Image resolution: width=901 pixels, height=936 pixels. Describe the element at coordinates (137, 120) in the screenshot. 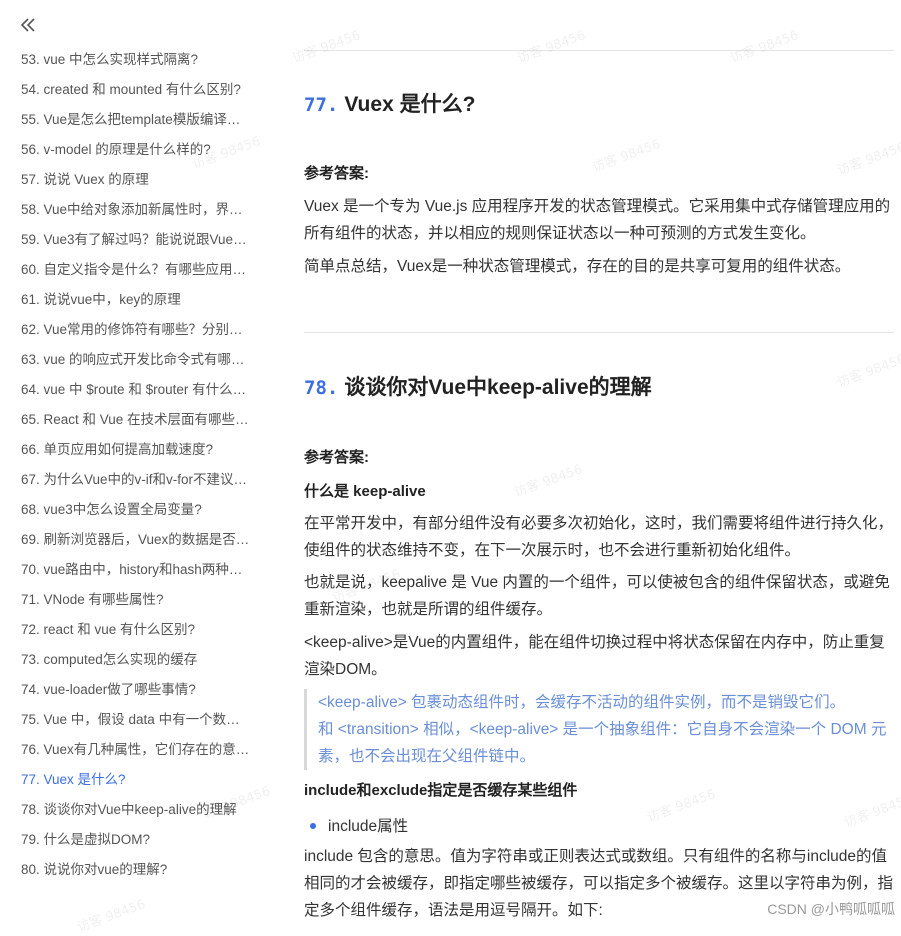

I see `toc-item: 55. Vue是怎么把template模版编译成render函数的?` at that location.